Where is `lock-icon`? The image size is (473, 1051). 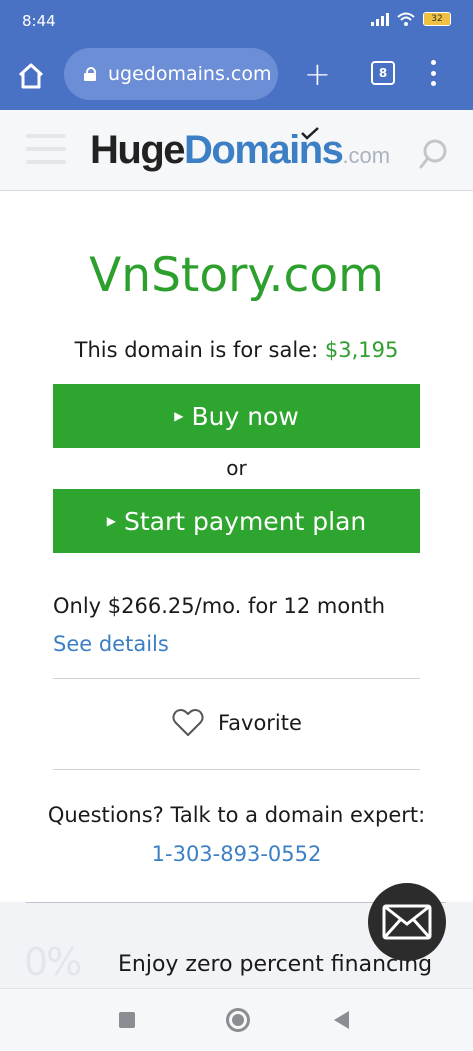 lock-icon is located at coordinates (90, 74).